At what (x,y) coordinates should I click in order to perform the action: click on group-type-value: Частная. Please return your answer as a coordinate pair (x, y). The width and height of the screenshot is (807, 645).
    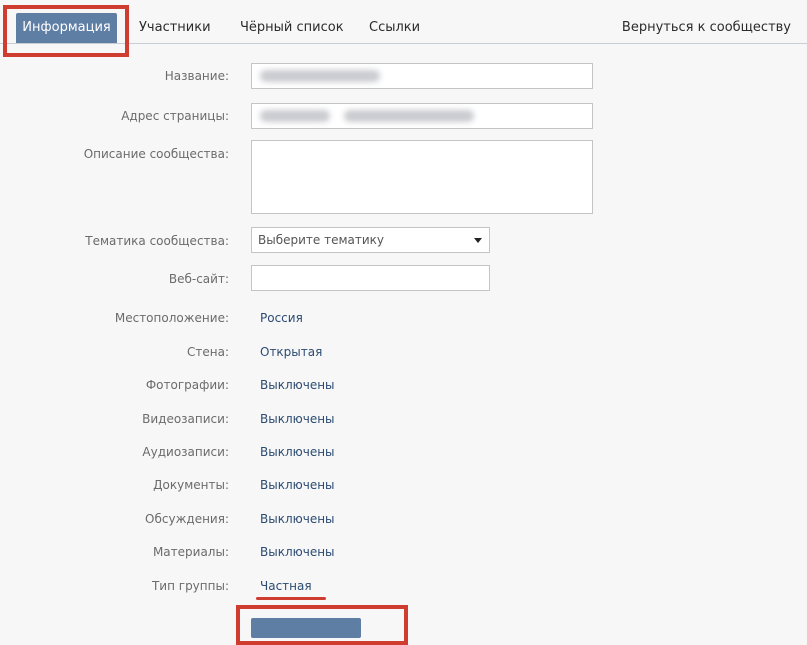
    Looking at the image, I should click on (286, 586).